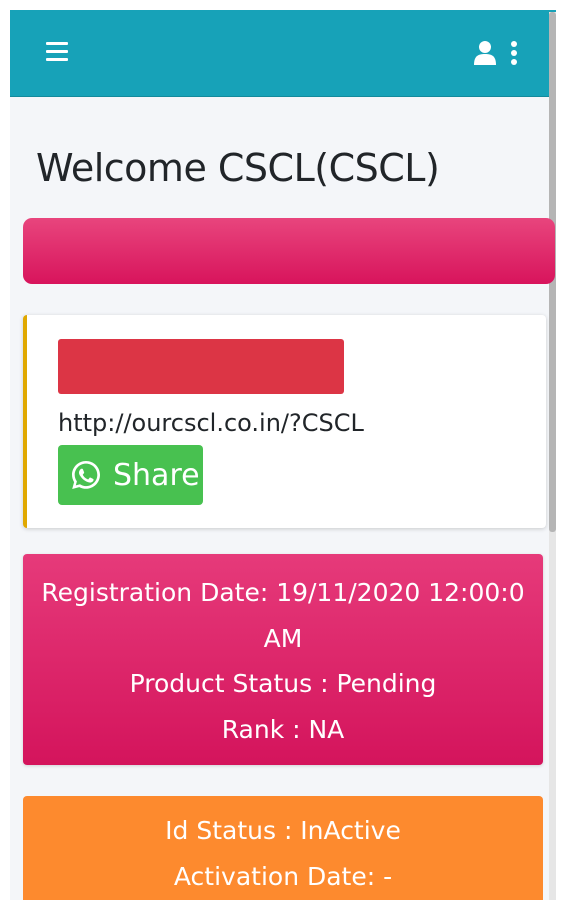 The height and width of the screenshot is (900, 563). Describe the element at coordinates (86, 475) in the screenshot. I see `whatsapp-icon` at that location.